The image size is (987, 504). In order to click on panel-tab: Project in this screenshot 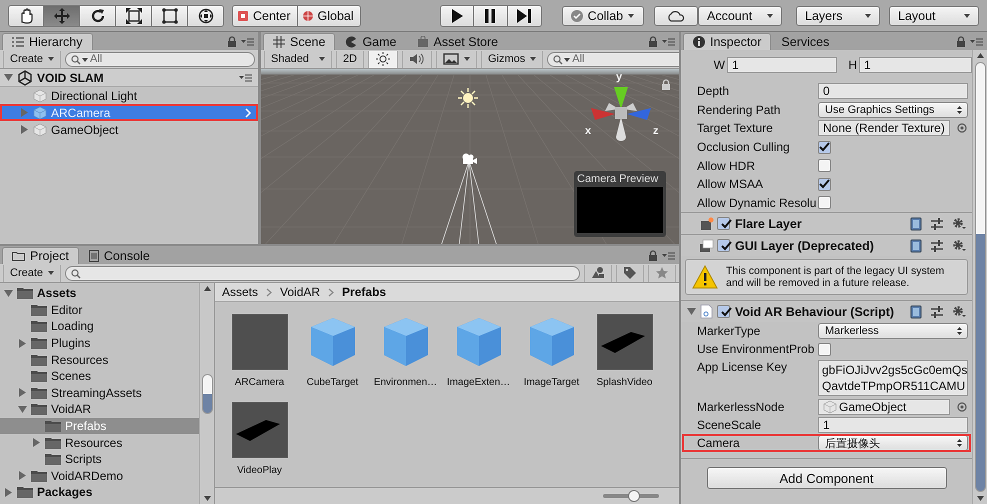, I will do `click(40, 255)`.